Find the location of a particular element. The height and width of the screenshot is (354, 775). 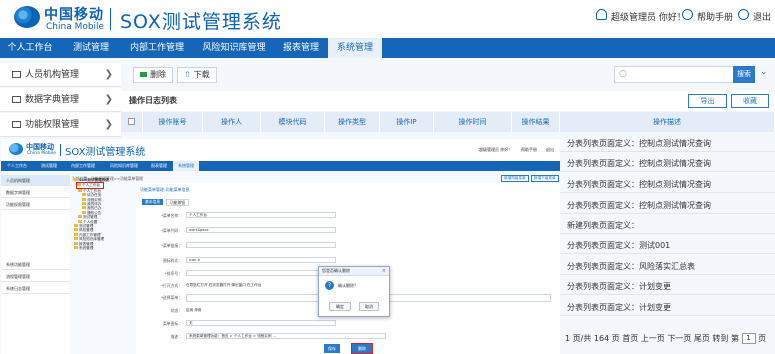

logout-link: 退出 is located at coordinates (762, 16).